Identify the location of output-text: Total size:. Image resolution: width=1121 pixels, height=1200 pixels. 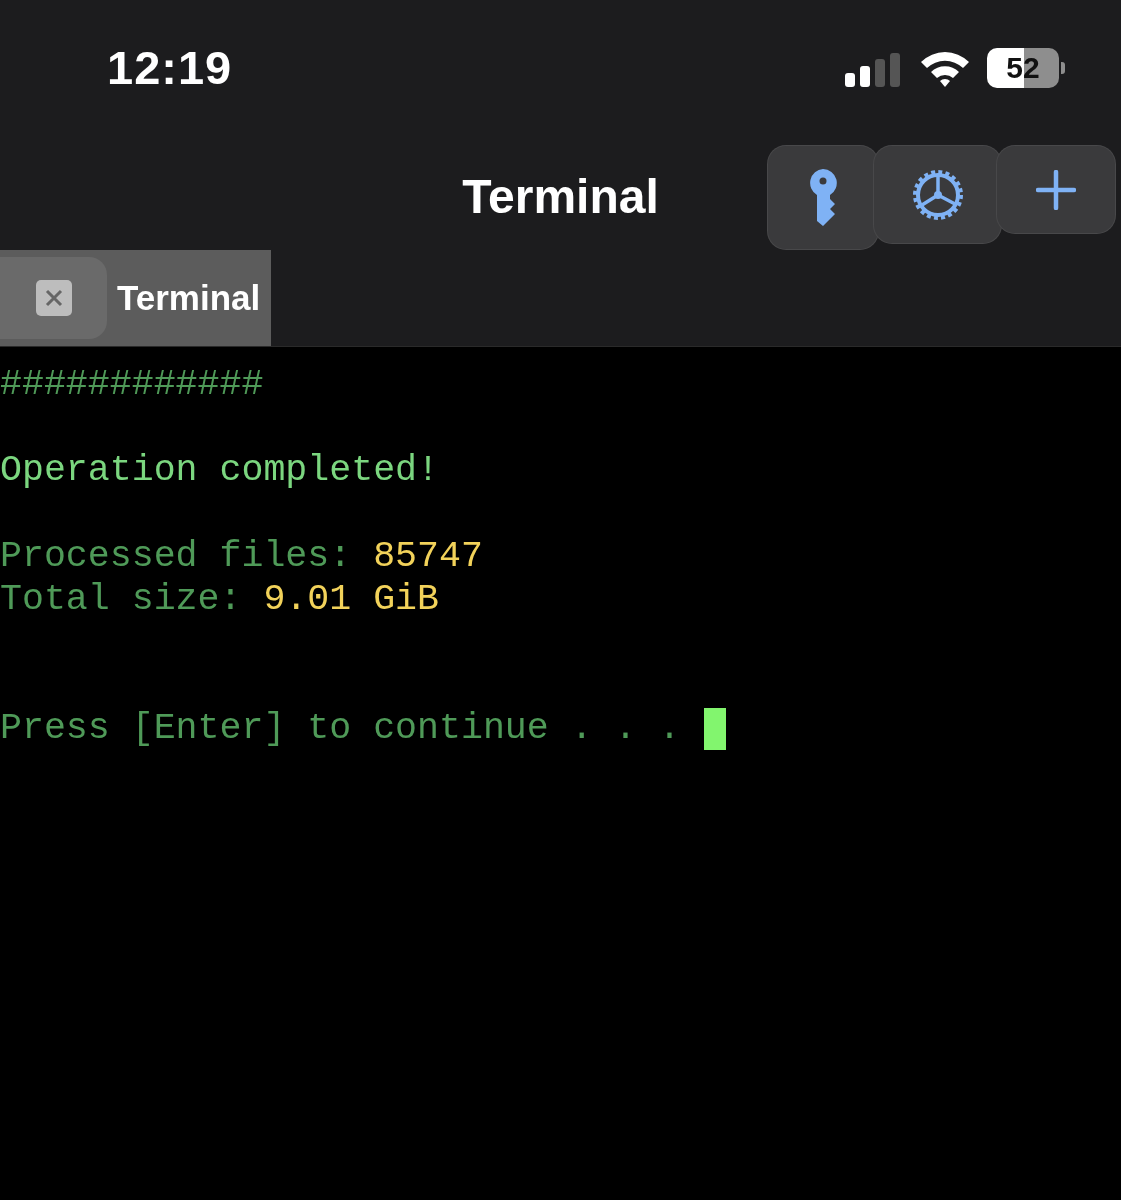
(121, 599).